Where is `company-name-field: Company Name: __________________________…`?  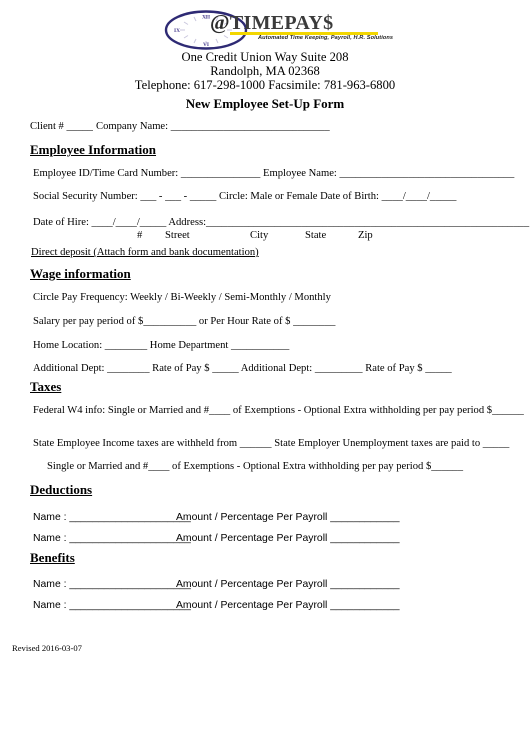 company-name-field: Company Name: __________________________… is located at coordinates (213, 126).